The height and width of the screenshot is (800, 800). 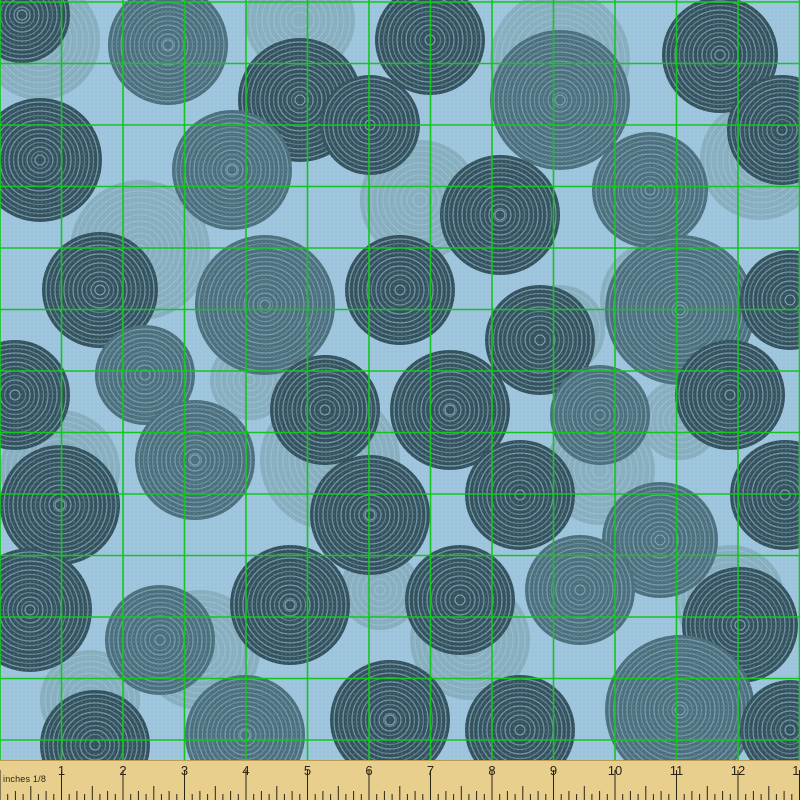 I want to click on ruler-mark-label: 3, so click(x=184, y=770).